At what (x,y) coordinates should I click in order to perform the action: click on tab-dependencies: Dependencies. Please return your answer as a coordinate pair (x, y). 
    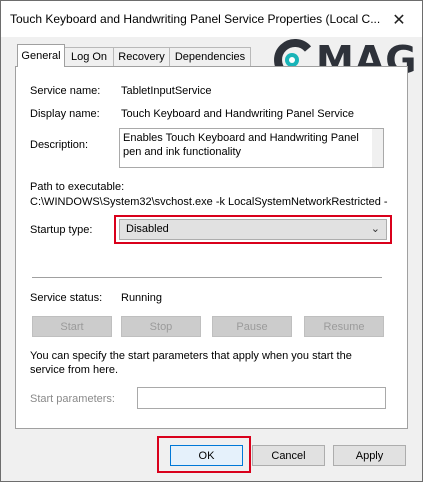
    Looking at the image, I should click on (210, 56).